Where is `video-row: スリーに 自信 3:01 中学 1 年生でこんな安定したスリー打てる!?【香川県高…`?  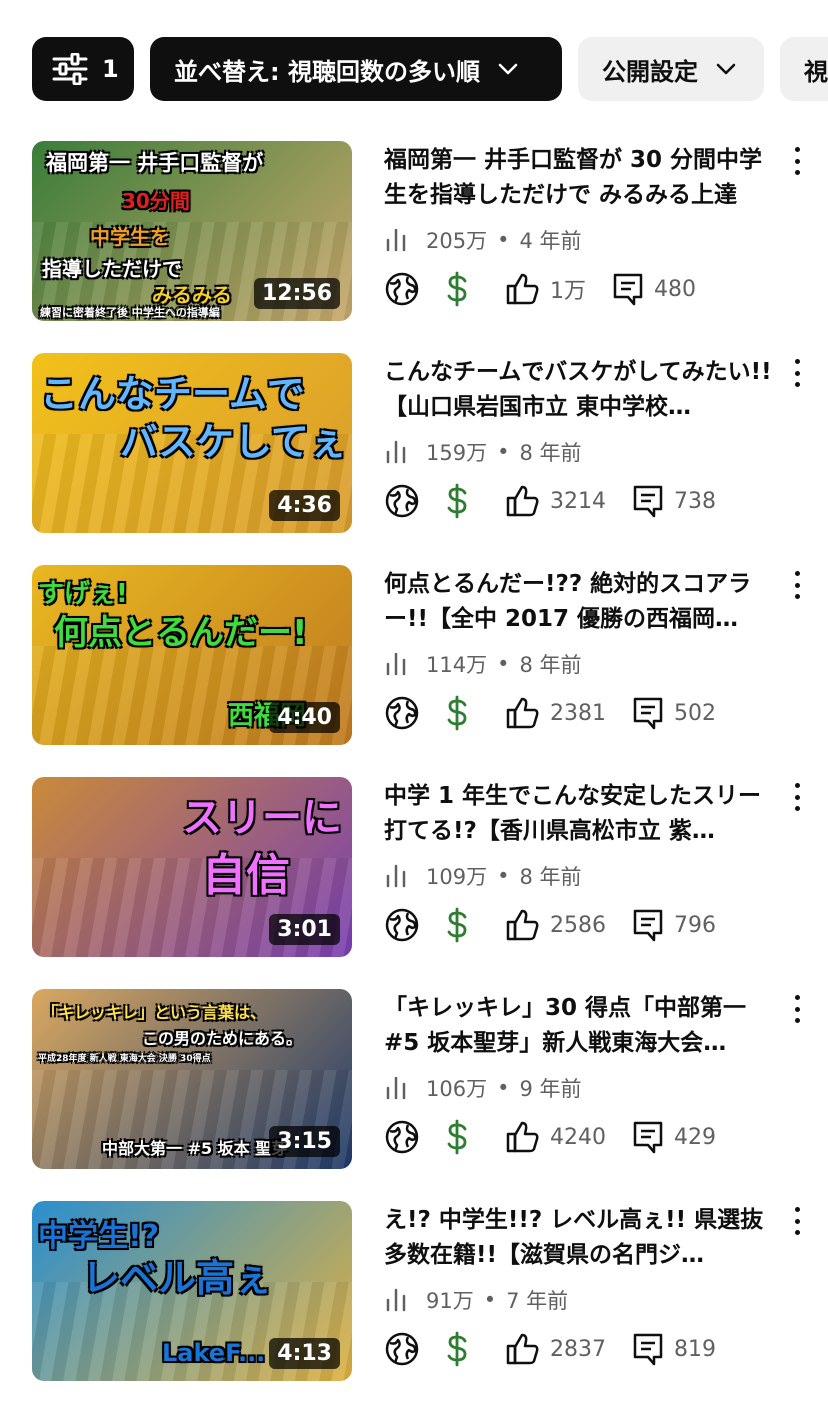
video-row: スリーに 自信 3:01 中学 1 年生でこんな安定したスリー打てる!?【香川県高… is located at coordinates (430, 883).